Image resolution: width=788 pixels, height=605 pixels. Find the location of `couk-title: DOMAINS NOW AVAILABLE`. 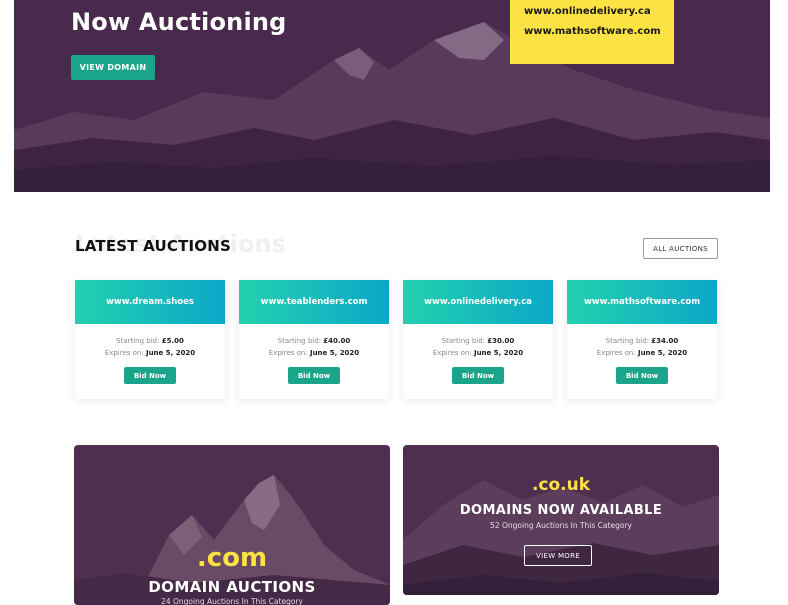

couk-title: DOMAINS NOW AVAILABLE is located at coordinates (561, 510).